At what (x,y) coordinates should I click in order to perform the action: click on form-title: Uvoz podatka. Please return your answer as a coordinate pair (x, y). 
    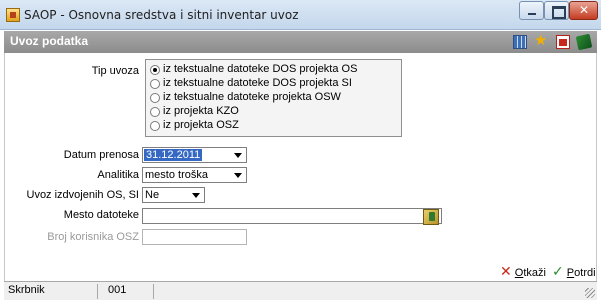
    Looking at the image, I should click on (49, 41).